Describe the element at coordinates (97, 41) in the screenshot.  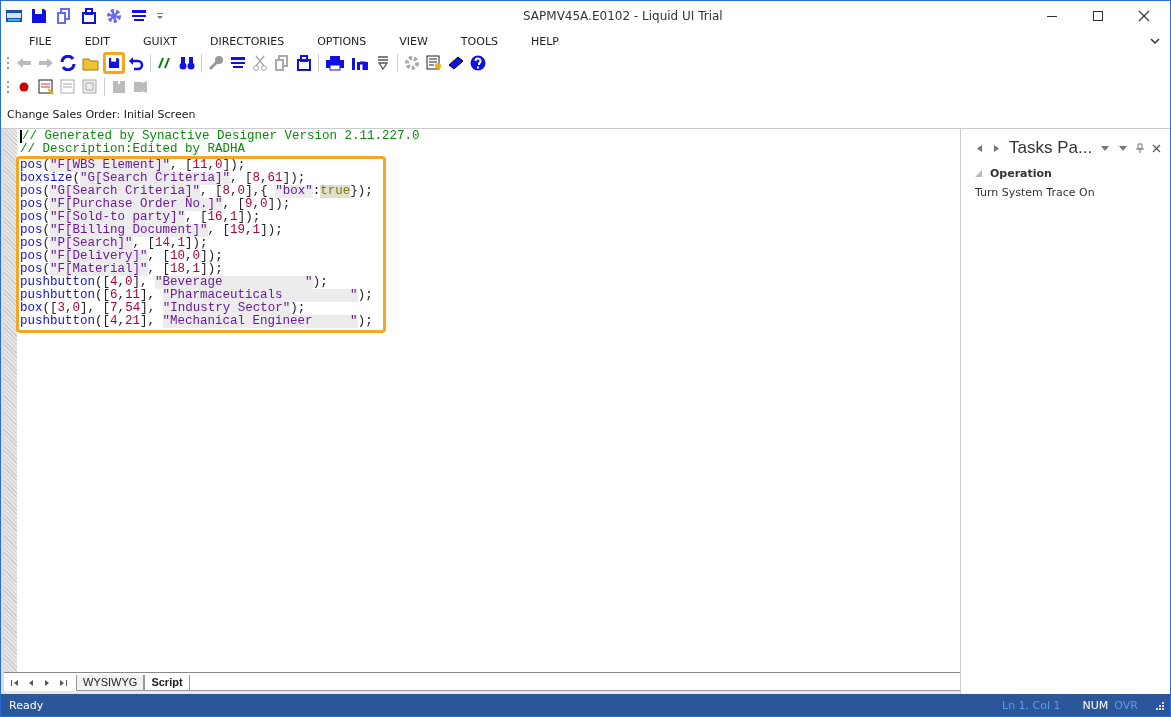
I see `menu-item: EDIT` at that location.